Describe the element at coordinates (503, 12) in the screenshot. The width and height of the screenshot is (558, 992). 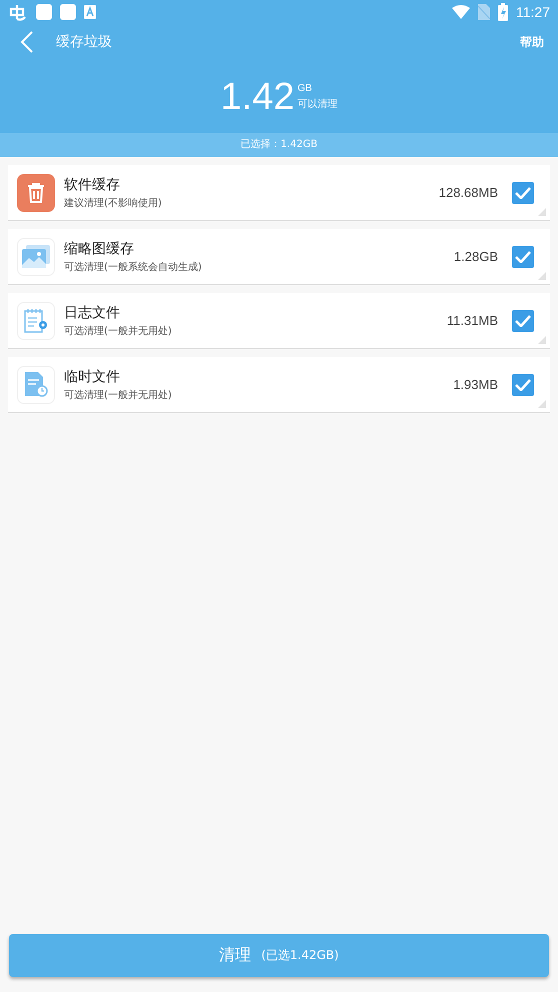
I see `battery-icon` at that location.